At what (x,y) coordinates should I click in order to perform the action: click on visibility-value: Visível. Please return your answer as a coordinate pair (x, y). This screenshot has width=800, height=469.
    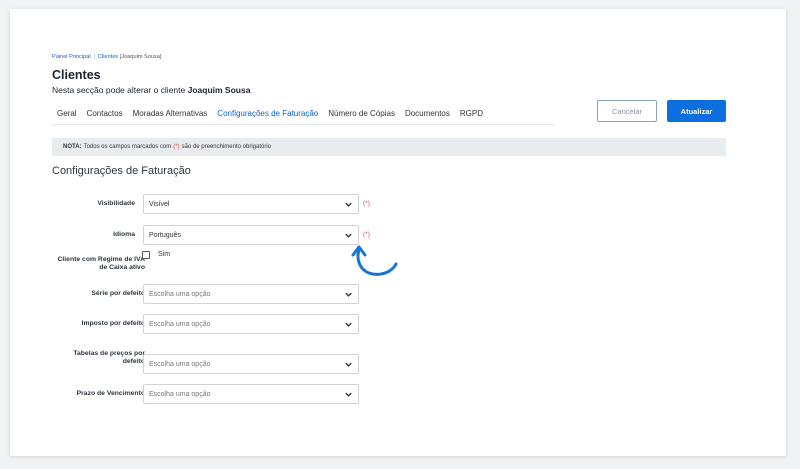
    Looking at the image, I should click on (159, 204).